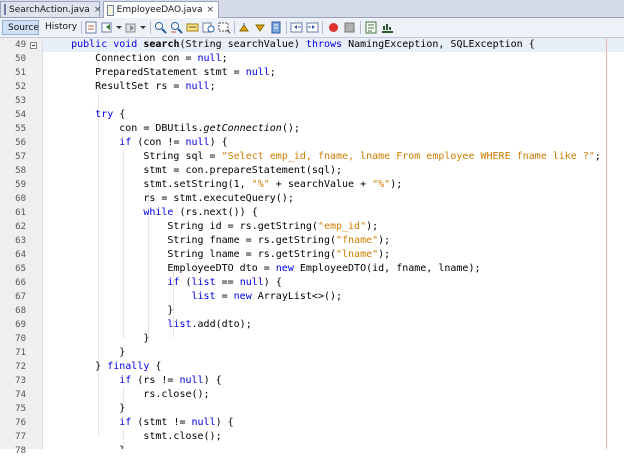 The image size is (624, 458). I want to click on tab-label: EmployeeDAO.java, so click(159, 10).